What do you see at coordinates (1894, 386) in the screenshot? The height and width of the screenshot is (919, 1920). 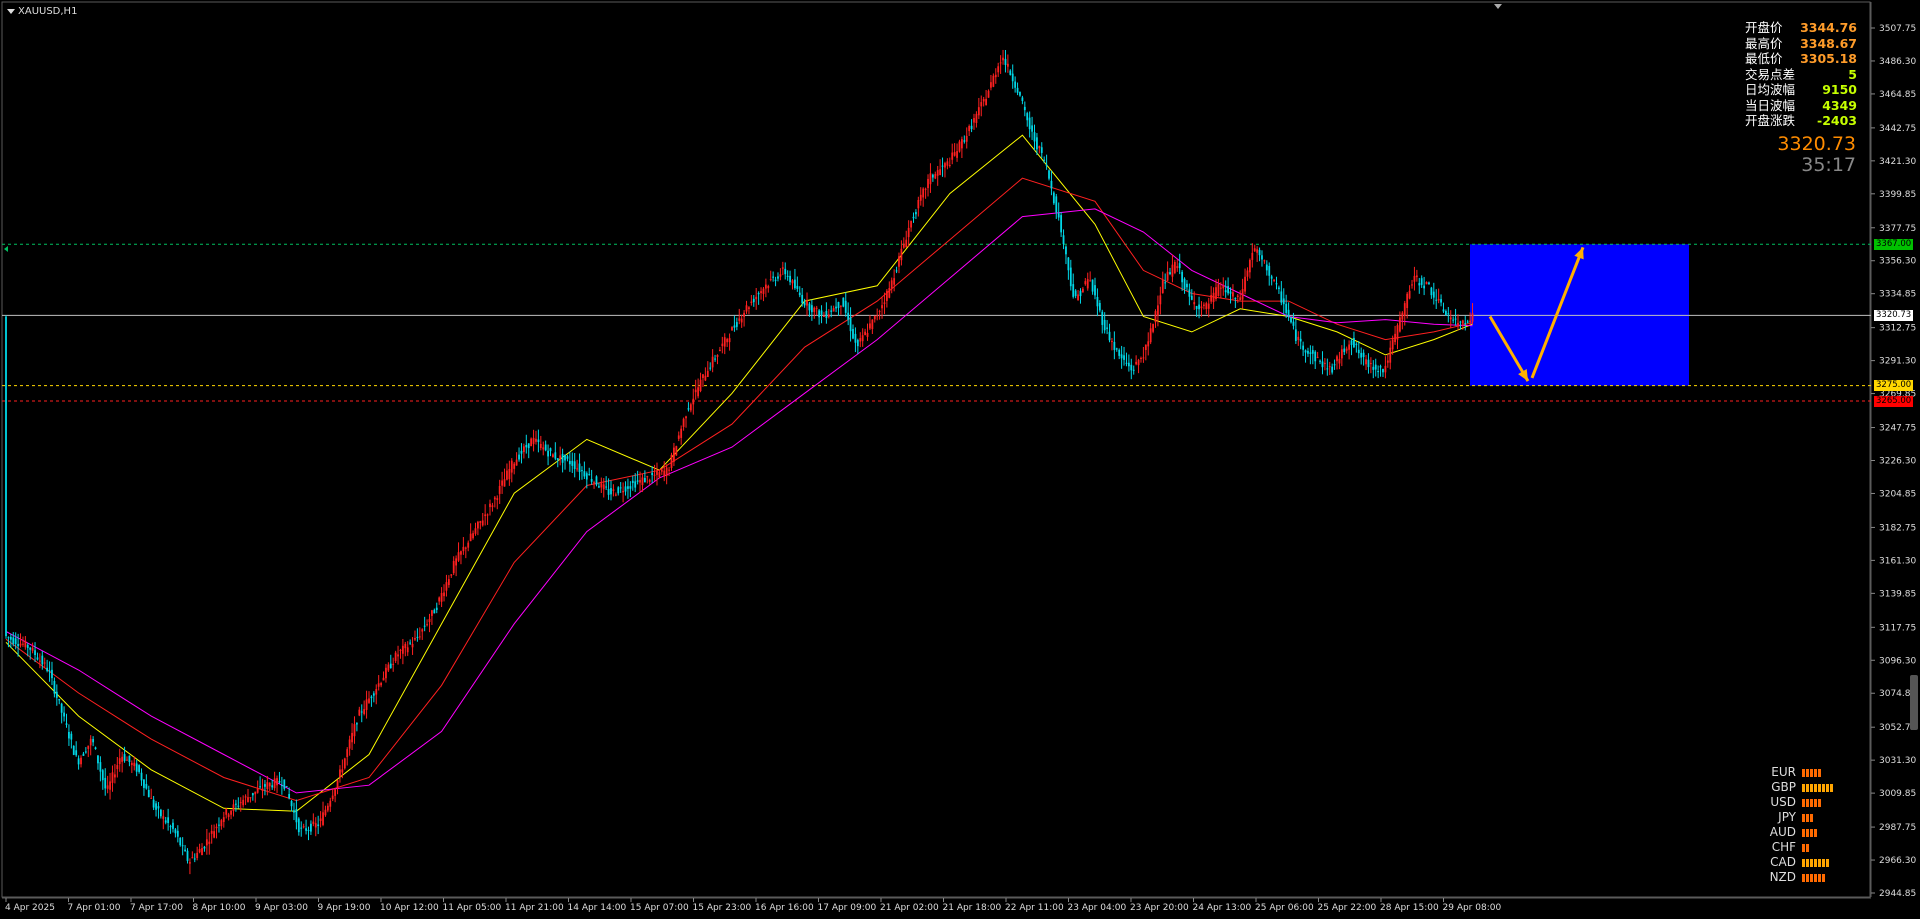 I see `price-tag: 3275.00` at bounding box center [1894, 386].